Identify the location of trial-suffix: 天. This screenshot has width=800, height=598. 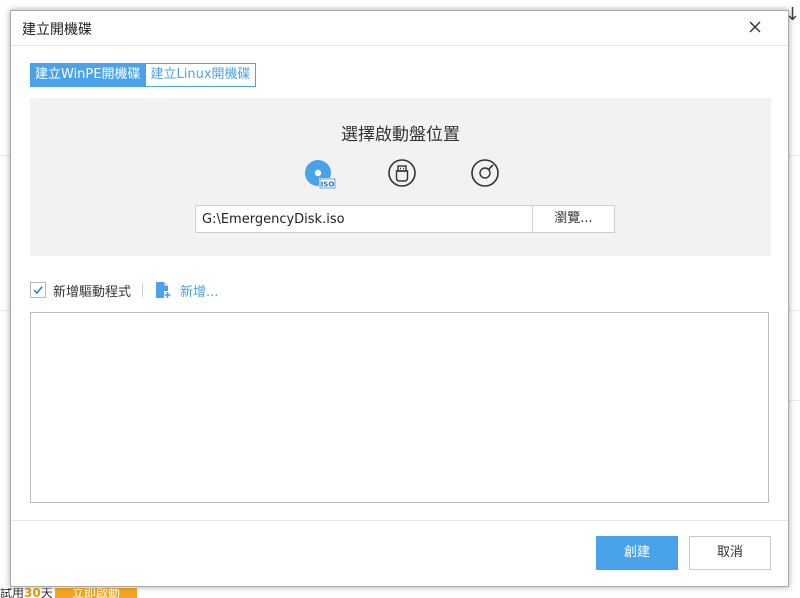
(46, 593).